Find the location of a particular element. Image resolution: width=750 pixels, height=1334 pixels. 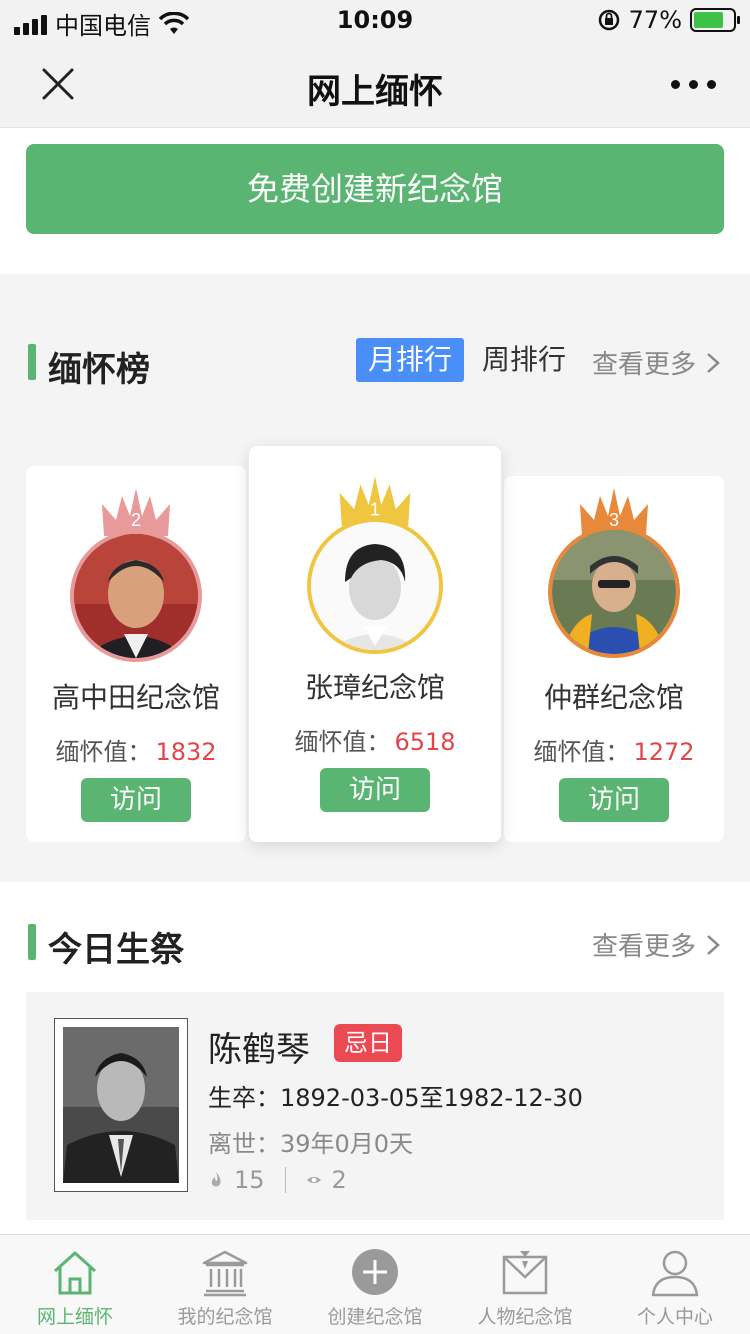

flower-count: 15 is located at coordinates (249, 1180).